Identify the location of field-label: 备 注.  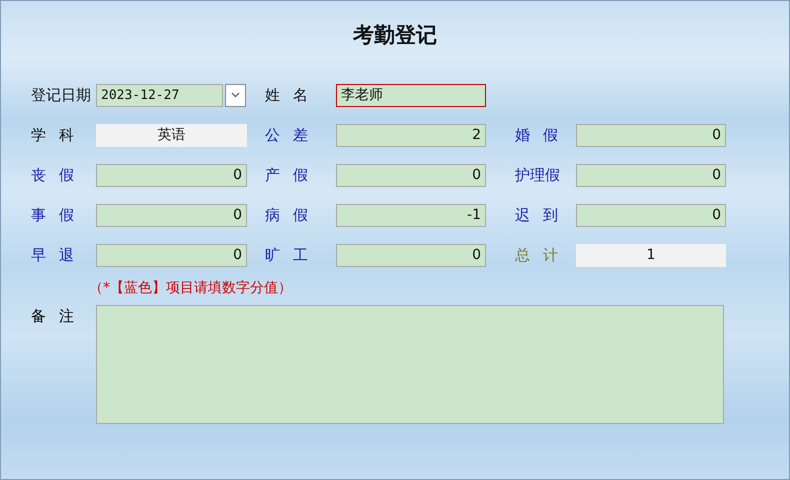
(53, 316).